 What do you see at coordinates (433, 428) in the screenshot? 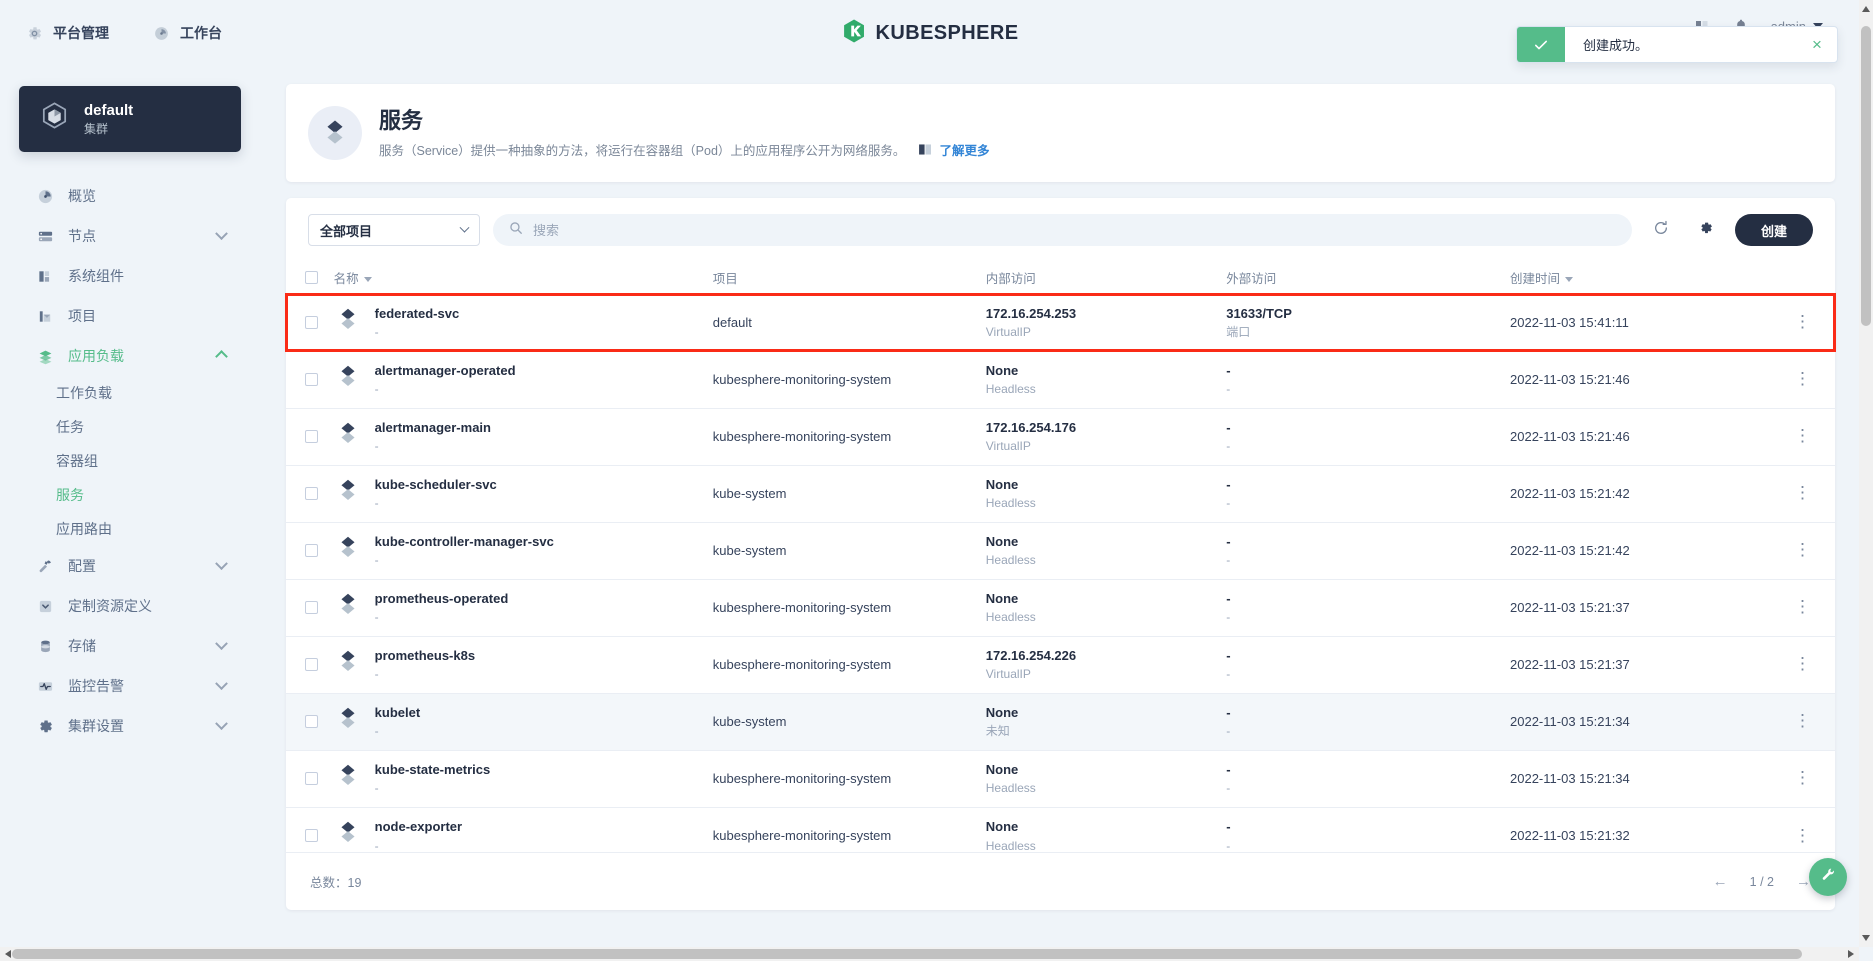
I see `service-name: alertmanager-main` at bounding box center [433, 428].